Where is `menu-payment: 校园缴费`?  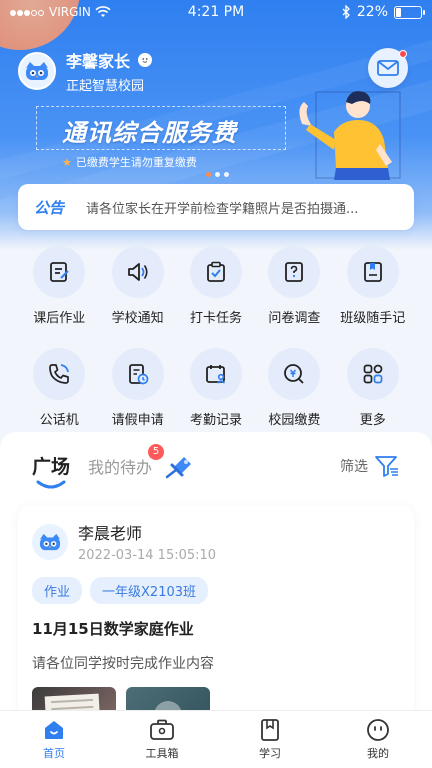 menu-payment: 校园缴费 is located at coordinates (294, 388).